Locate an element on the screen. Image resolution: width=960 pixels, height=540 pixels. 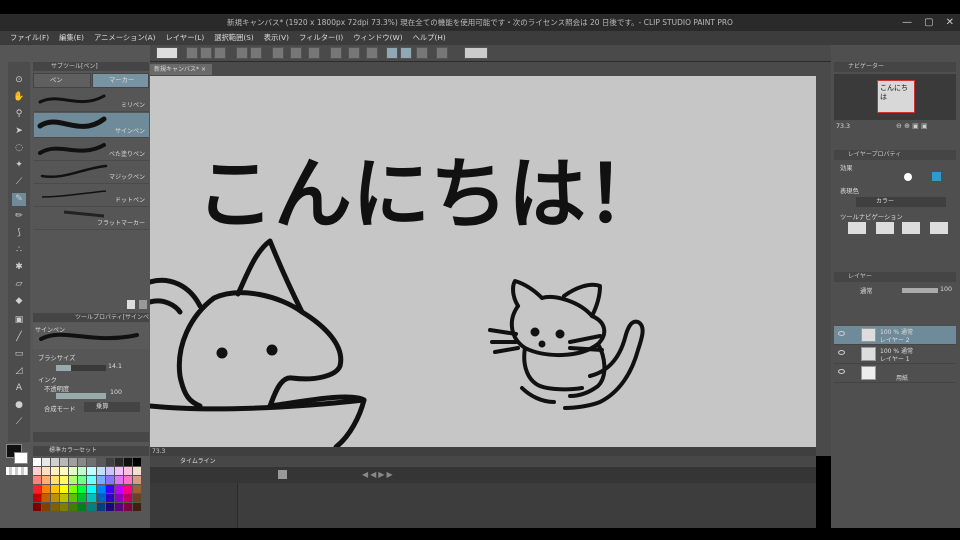
navigator-zoom: 73.3 is located at coordinates (843, 126).